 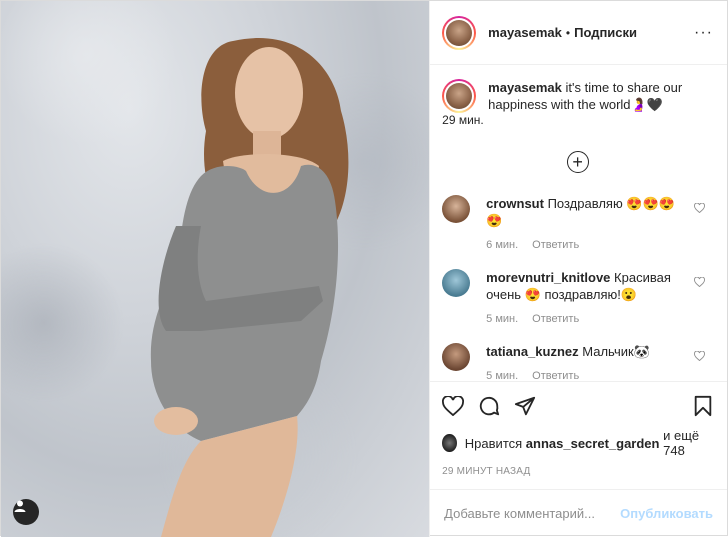 I want to click on liker-avatar, so click(x=449, y=443).